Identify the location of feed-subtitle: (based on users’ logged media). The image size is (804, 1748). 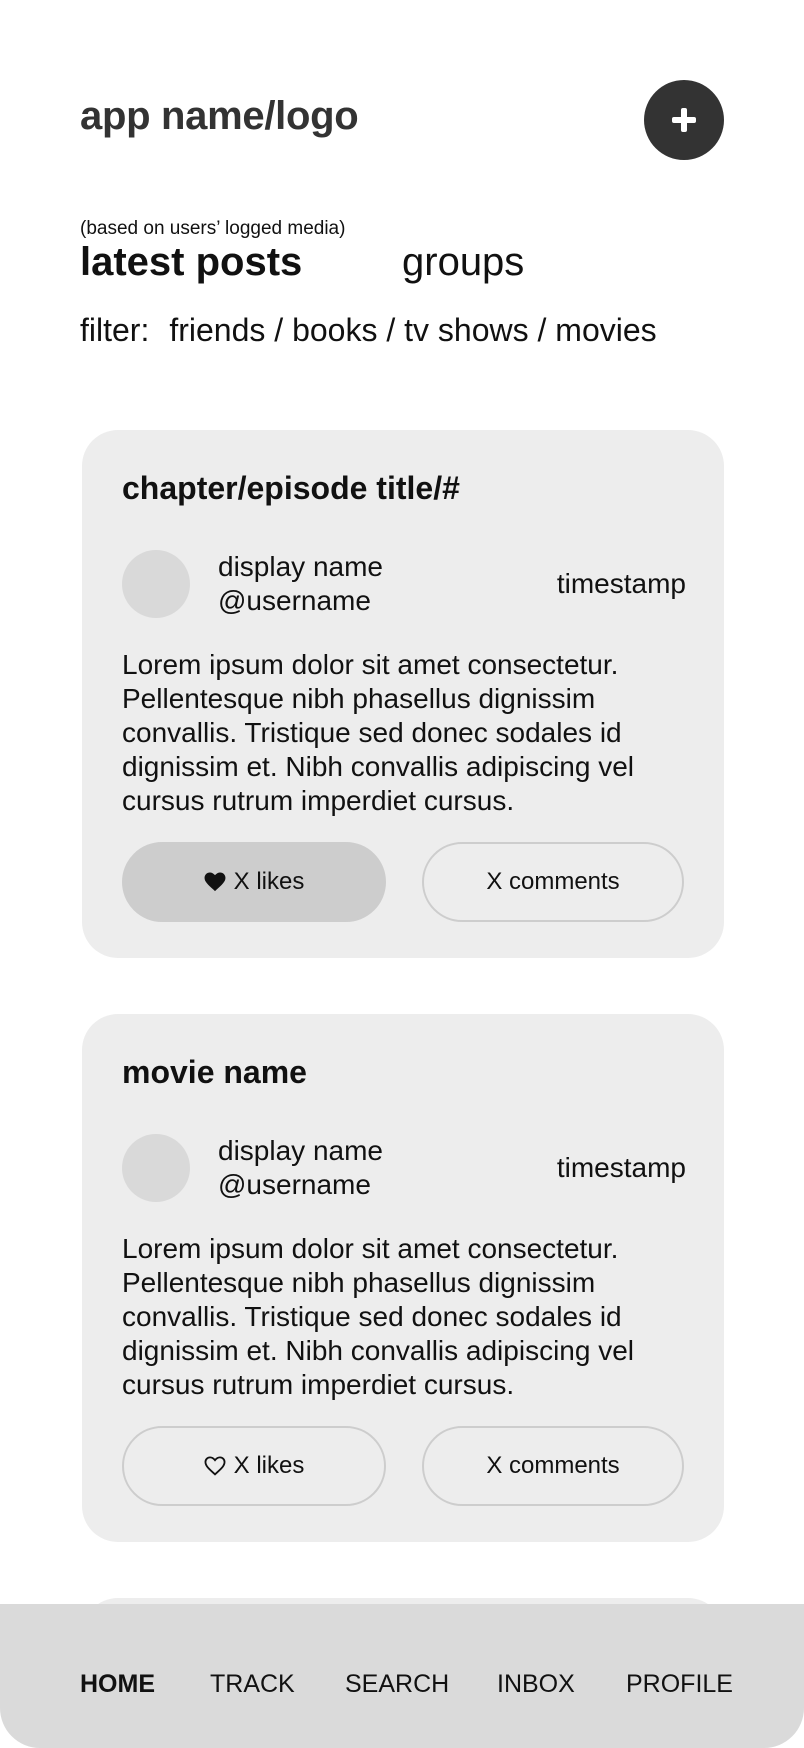
(213, 228).